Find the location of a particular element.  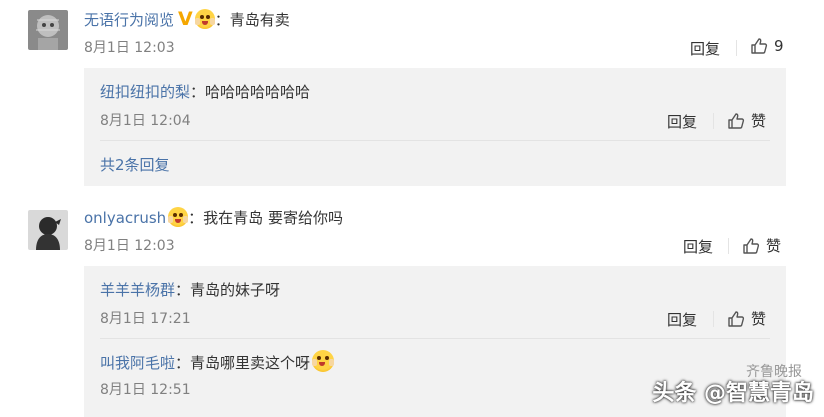

v-badge-icon: V is located at coordinates (185, 19).